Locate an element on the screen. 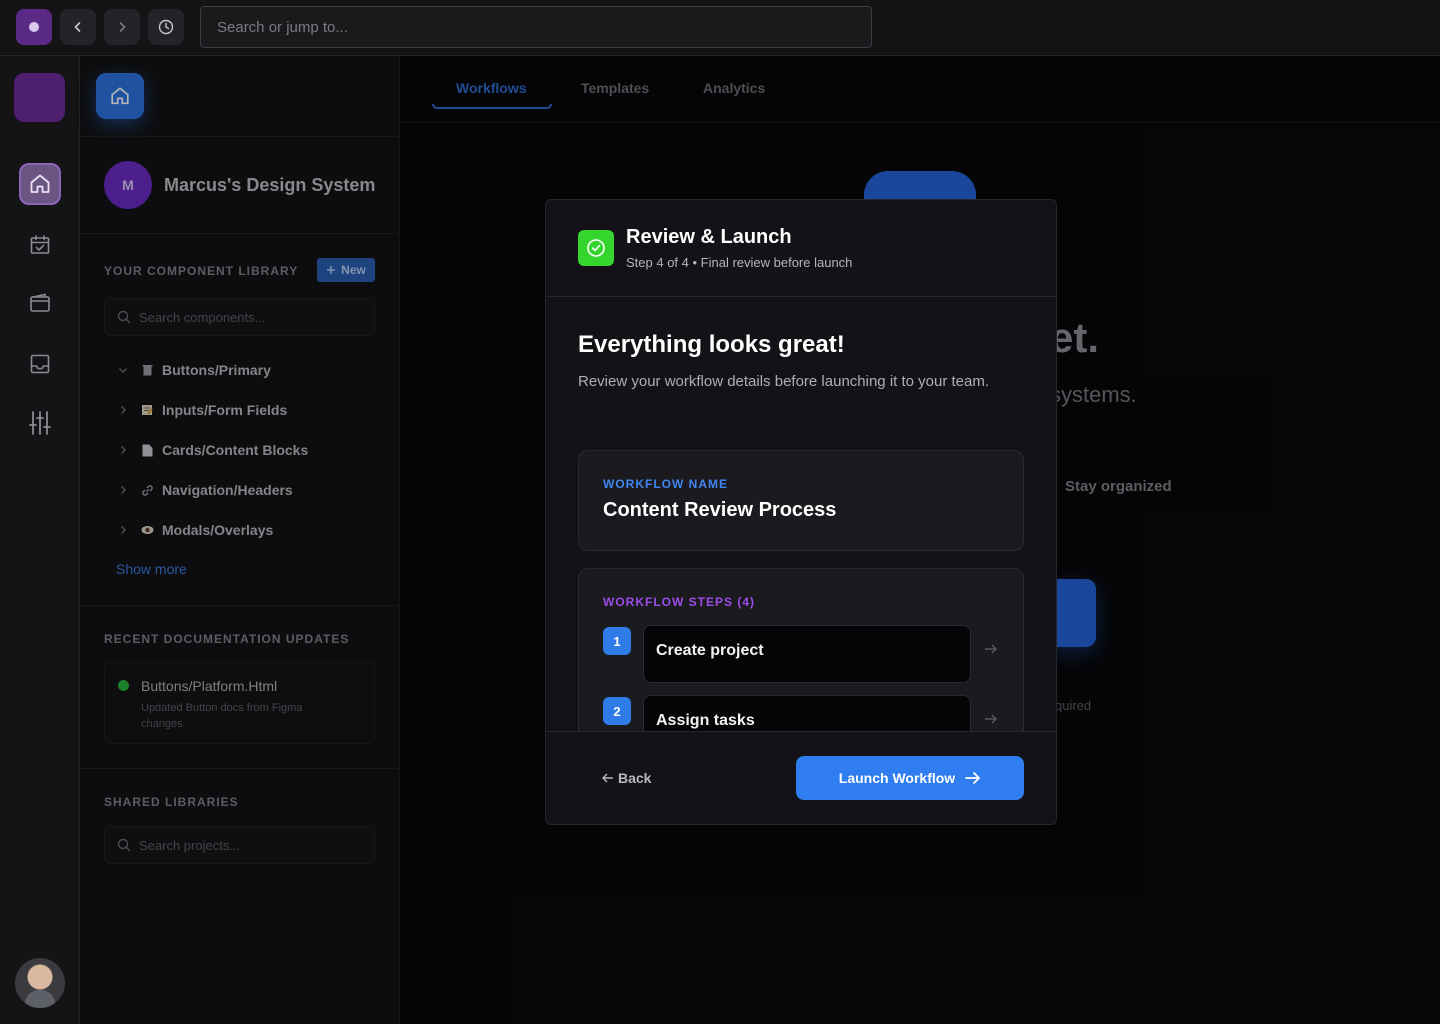 The width and height of the screenshot is (1440, 1024). workflow-name-label: WORKFLOW NAME is located at coordinates (665, 484).